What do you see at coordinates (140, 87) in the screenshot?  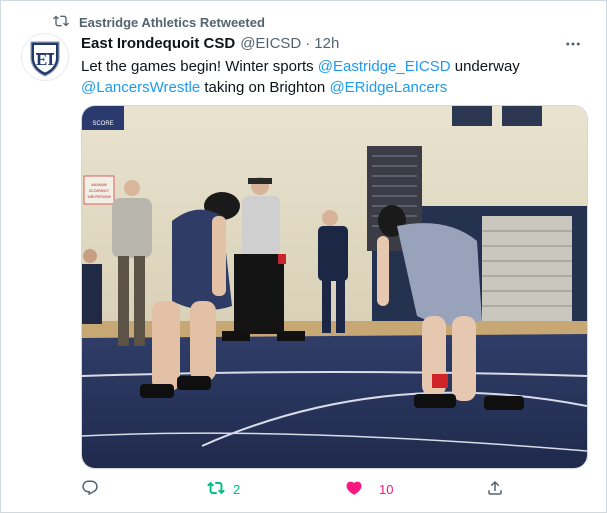 I see `mention-link: @LancersWrestle` at bounding box center [140, 87].